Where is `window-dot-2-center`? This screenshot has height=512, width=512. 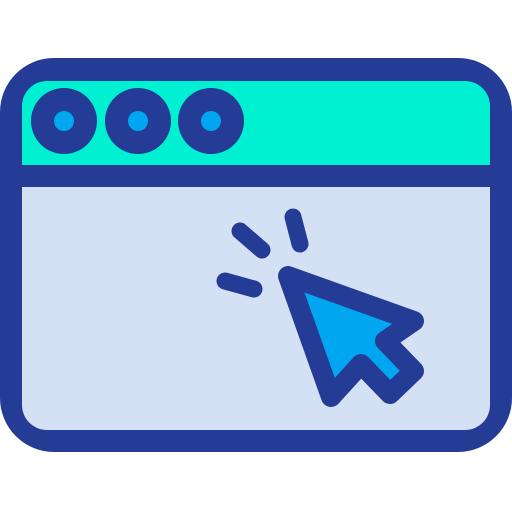
window-dot-2-center is located at coordinates (138, 121).